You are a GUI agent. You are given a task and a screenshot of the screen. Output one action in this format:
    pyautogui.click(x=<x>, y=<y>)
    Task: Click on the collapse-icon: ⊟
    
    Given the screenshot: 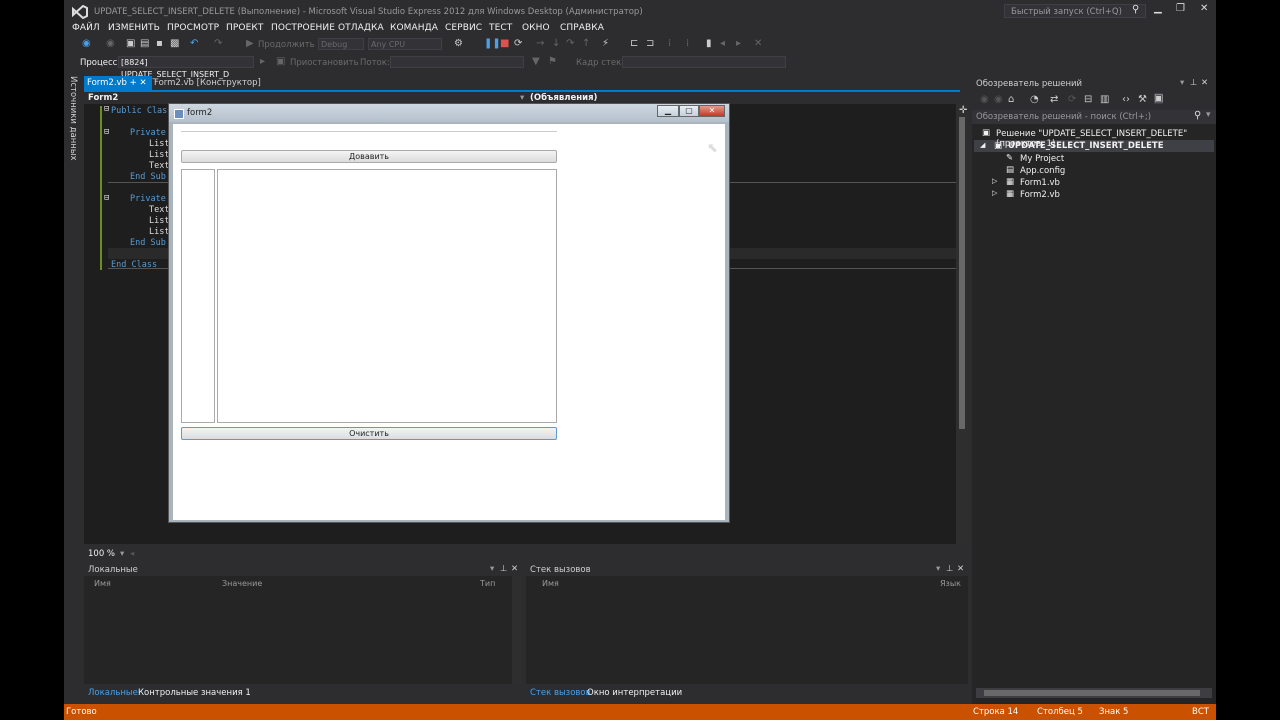 What is the action you would take?
    pyautogui.click(x=106, y=132)
    